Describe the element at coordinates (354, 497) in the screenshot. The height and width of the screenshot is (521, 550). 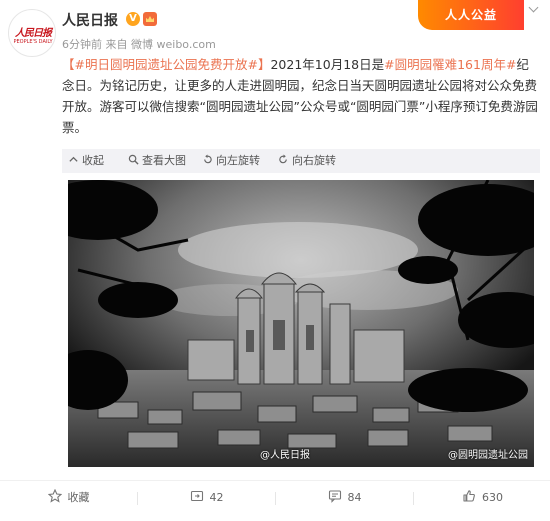
I see `comment-count: 84` at that location.